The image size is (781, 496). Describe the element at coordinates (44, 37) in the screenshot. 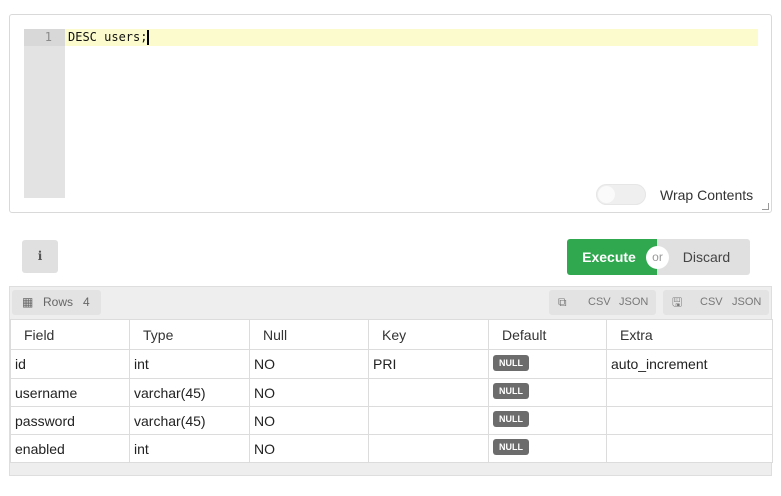

I see `line-number: 1` at that location.